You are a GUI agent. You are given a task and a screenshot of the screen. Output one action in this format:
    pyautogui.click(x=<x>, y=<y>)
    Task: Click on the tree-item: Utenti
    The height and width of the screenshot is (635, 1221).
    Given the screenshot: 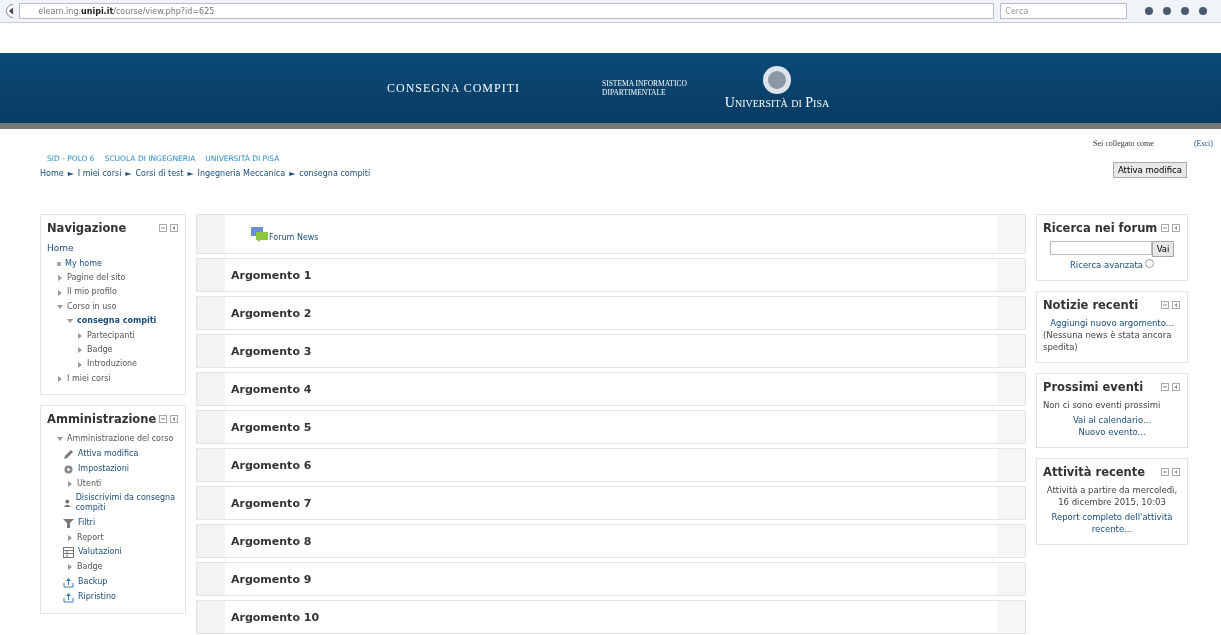 What is the action you would take?
    pyautogui.click(x=89, y=483)
    